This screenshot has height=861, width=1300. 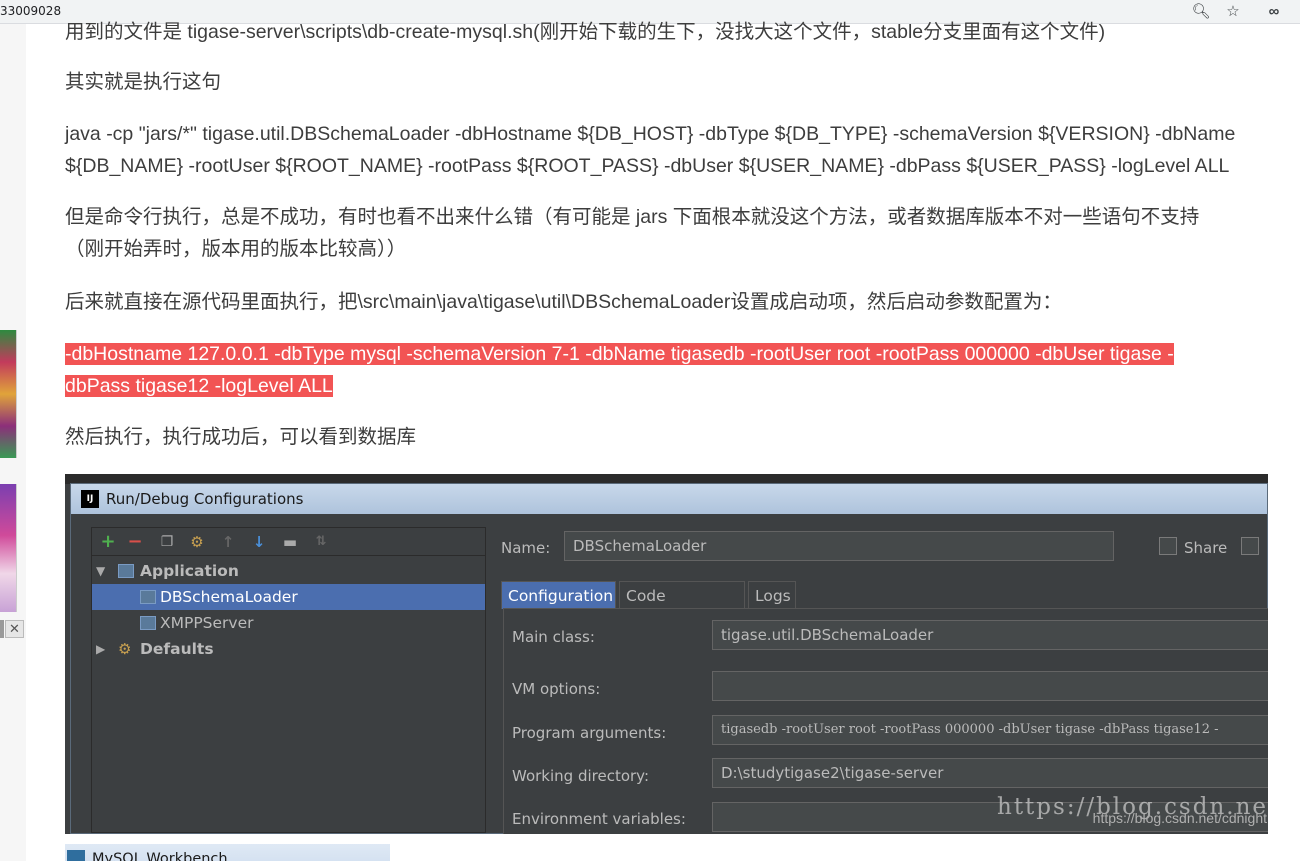 I want to click on dialog-titlebar: IJ Run/Debug Configurations, so click(x=669, y=499).